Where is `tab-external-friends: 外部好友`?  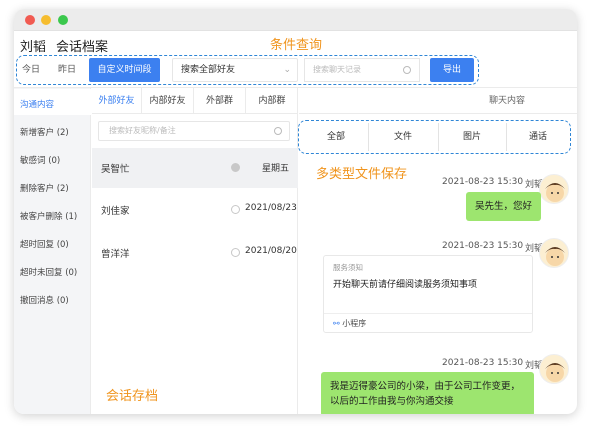
tab-external-friends: 外部好友 is located at coordinates (117, 101).